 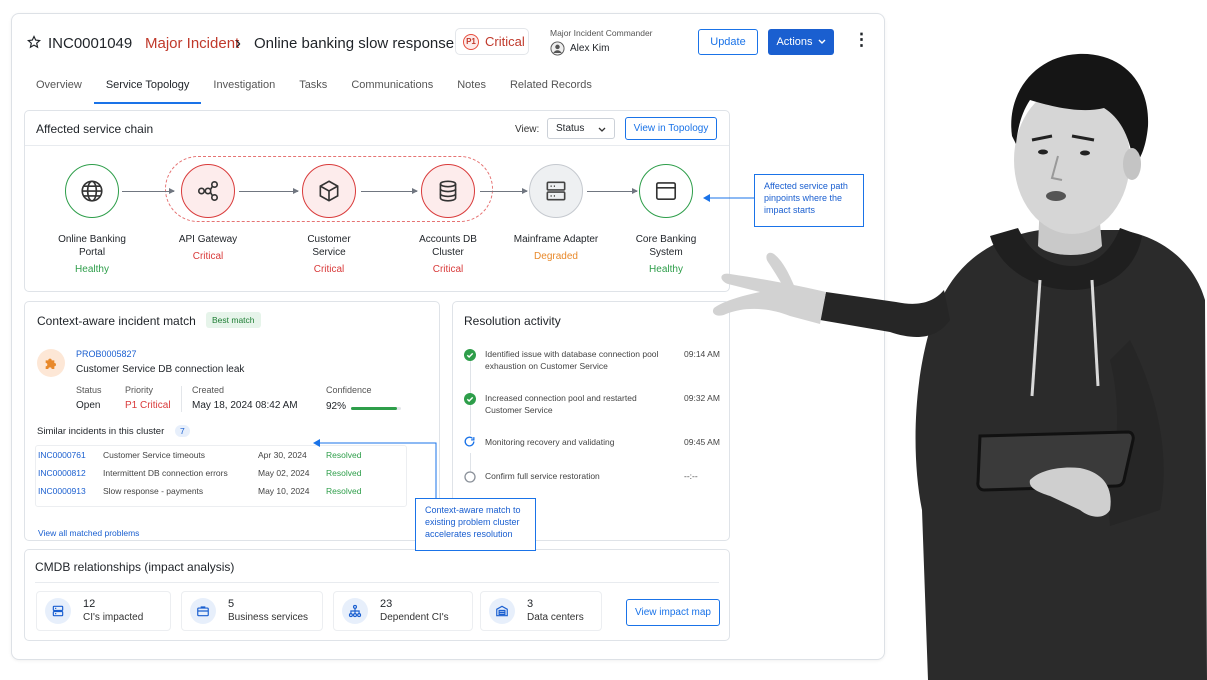 I want to click on incident-desc: Customer Service timeouts, so click(x=154, y=455).